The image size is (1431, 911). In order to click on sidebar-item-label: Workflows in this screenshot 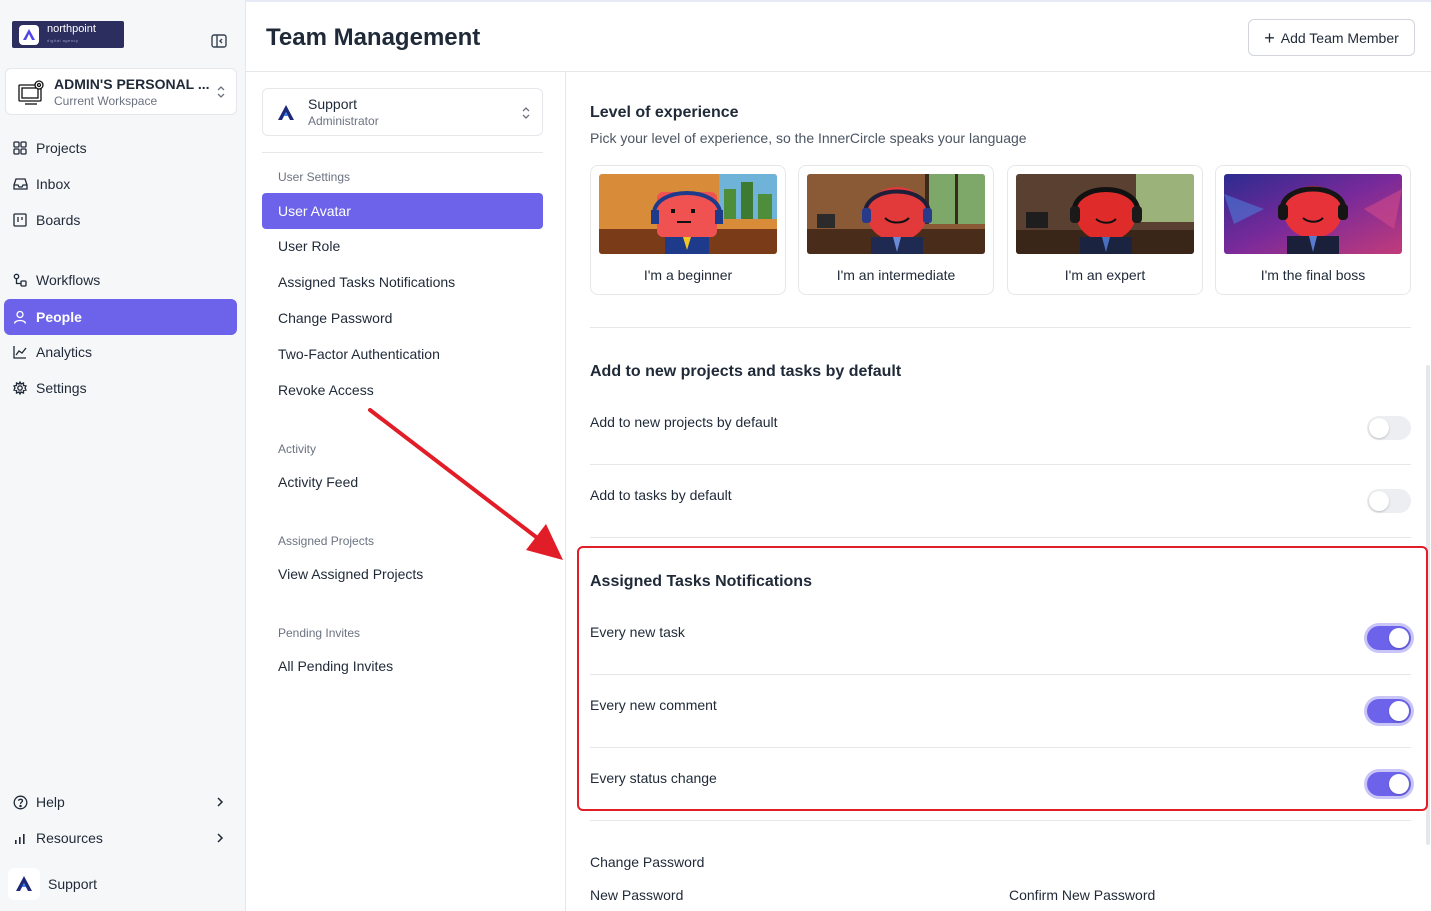, I will do `click(68, 280)`.